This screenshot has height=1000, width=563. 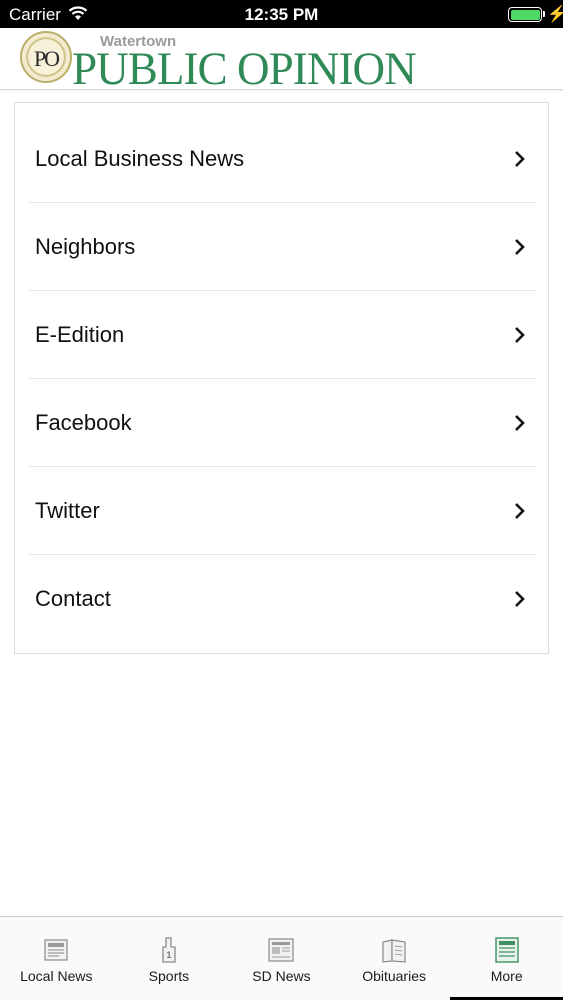 I want to click on app-header: PO Watertown PUBLIC OPINION, so click(x=281, y=61).